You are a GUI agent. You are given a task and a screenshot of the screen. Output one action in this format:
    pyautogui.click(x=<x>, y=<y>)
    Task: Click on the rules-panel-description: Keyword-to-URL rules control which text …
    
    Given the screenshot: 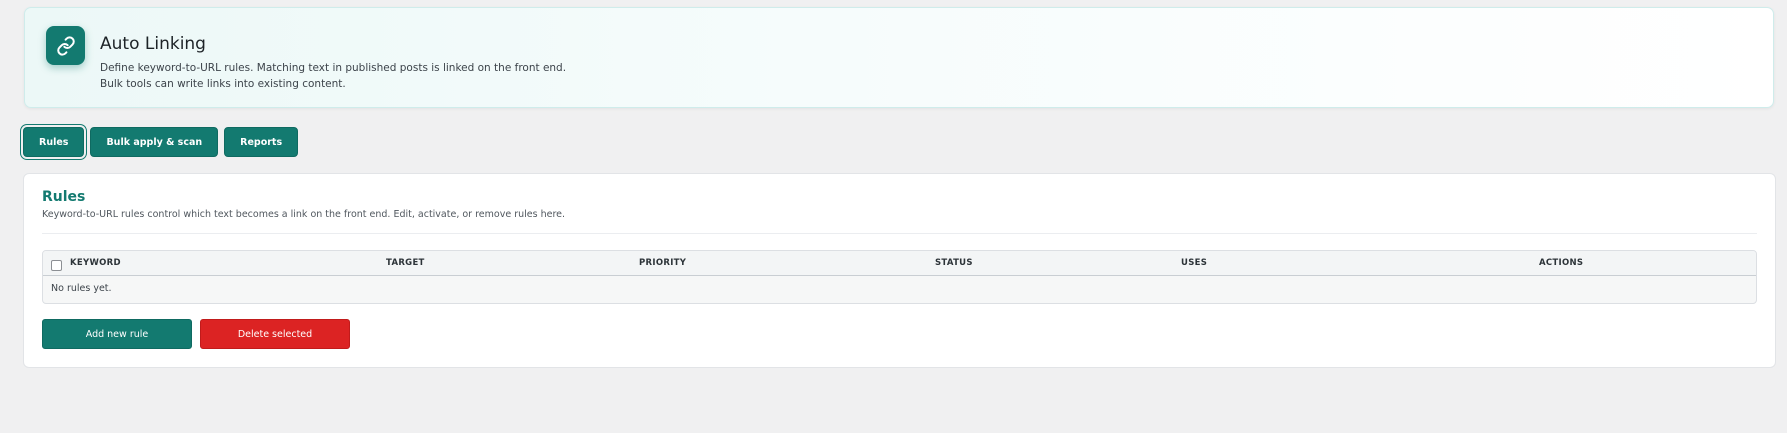 What is the action you would take?
    pyautogui.click(x=304, y=214)
    